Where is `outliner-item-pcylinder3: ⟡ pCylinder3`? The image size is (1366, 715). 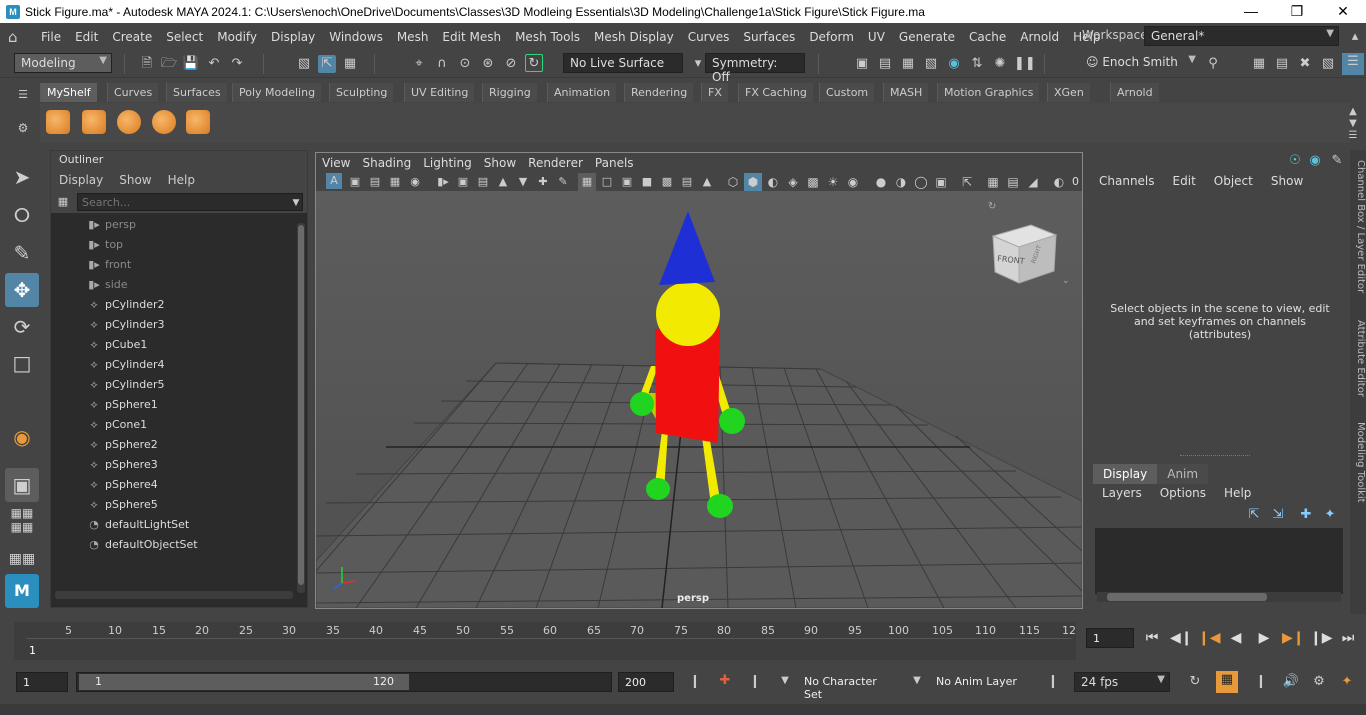 outliner-item-pcylinder3: ⟡ pCylinder3 is located at coordinates (174, 325).